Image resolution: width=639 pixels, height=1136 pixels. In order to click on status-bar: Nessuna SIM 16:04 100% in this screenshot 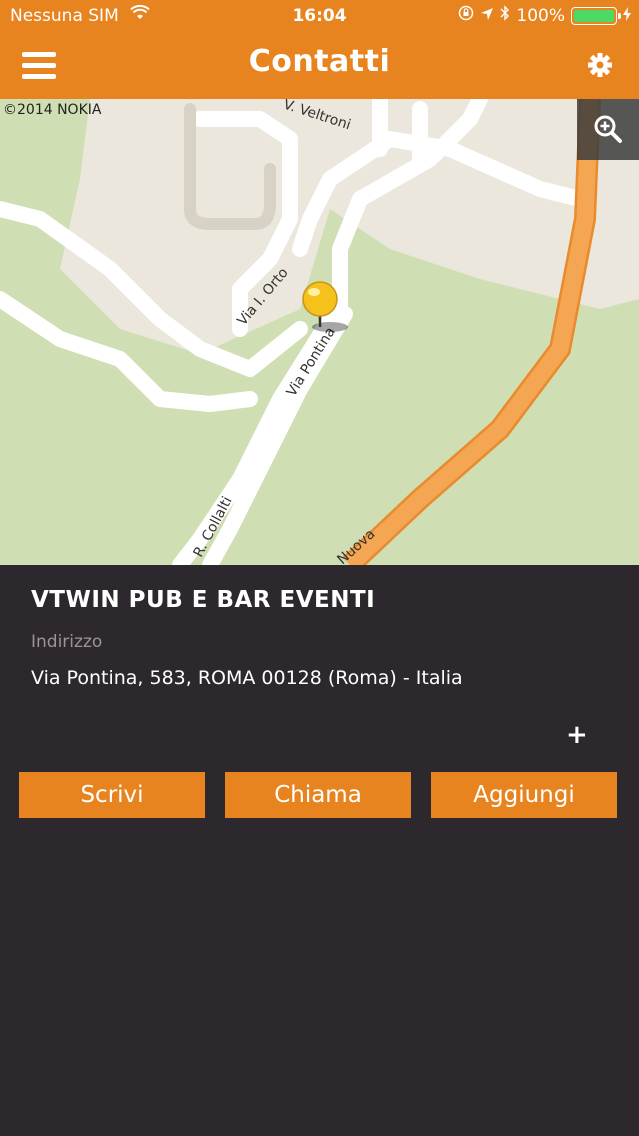, I will do `click(319, 17)`.